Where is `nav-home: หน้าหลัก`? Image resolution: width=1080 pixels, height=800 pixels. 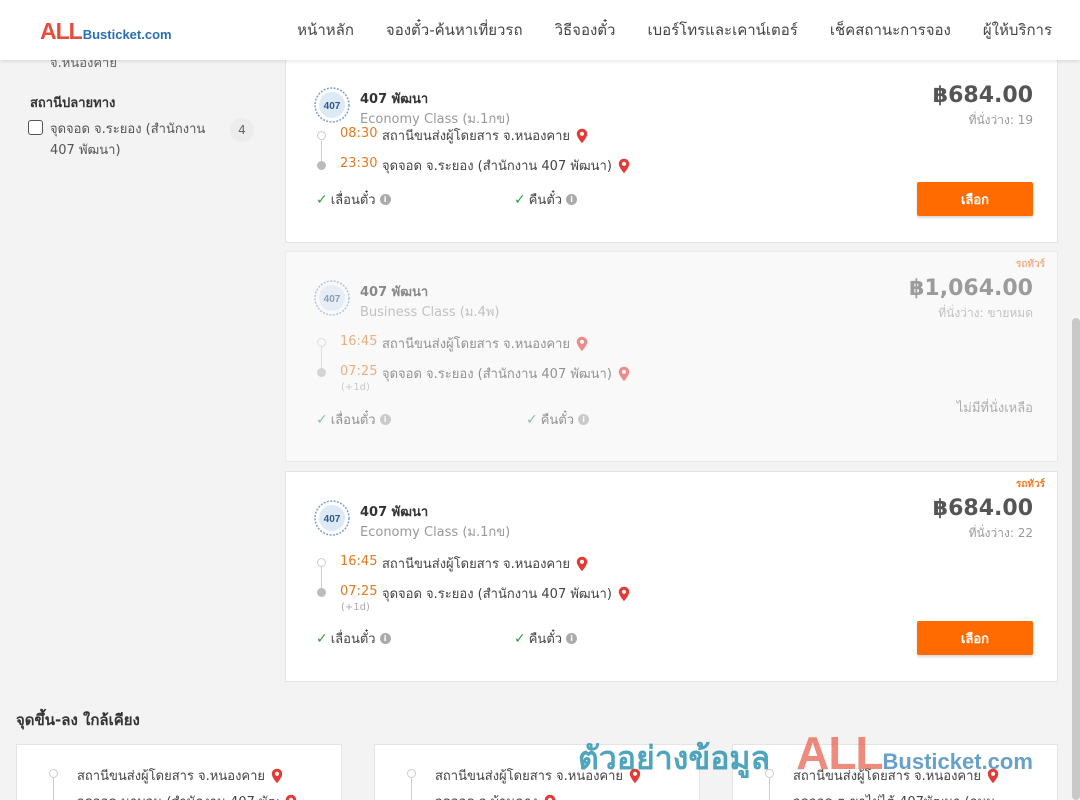 nav-home: หน้าหลัก is located at coordinates (325, 30).